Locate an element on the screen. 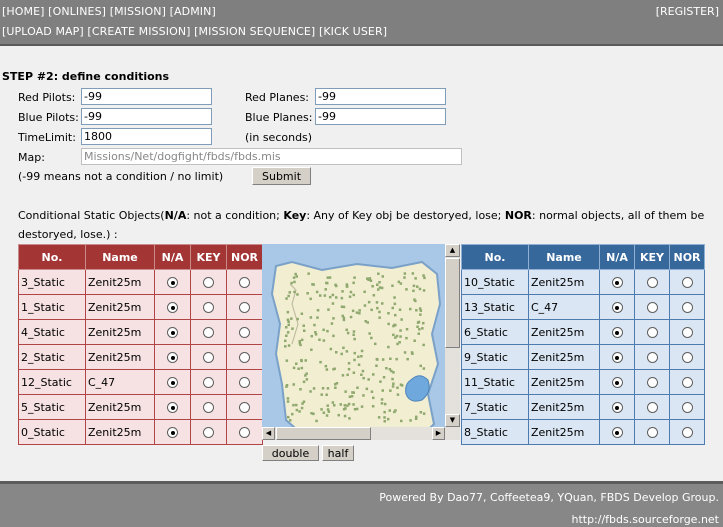 The image size is (723, 527). map-vertical-scrollbar: ▲ ▼ is located at coordinates (452, 342).